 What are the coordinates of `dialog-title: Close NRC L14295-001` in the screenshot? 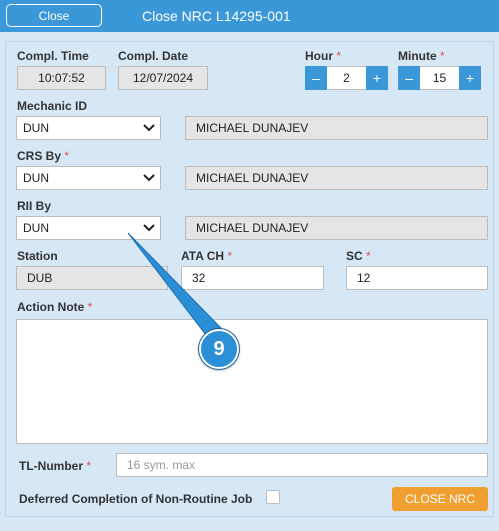 It's located at (216, 16).